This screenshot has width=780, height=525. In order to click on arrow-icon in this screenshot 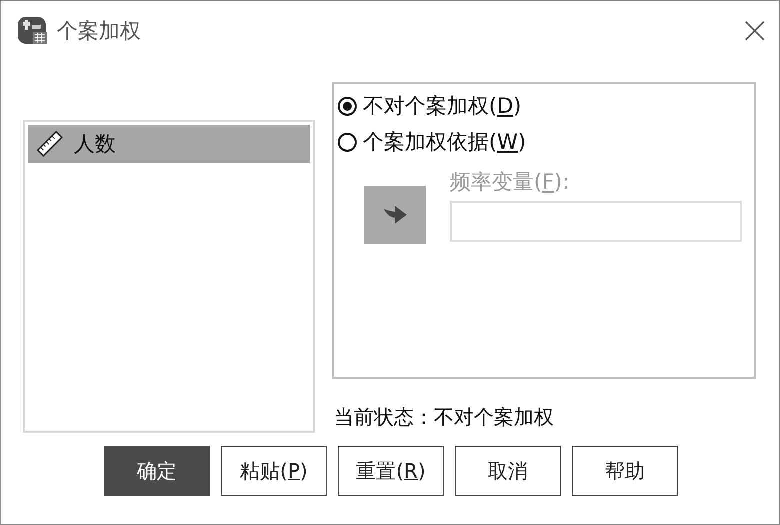, I will do `click(395, 215)`.